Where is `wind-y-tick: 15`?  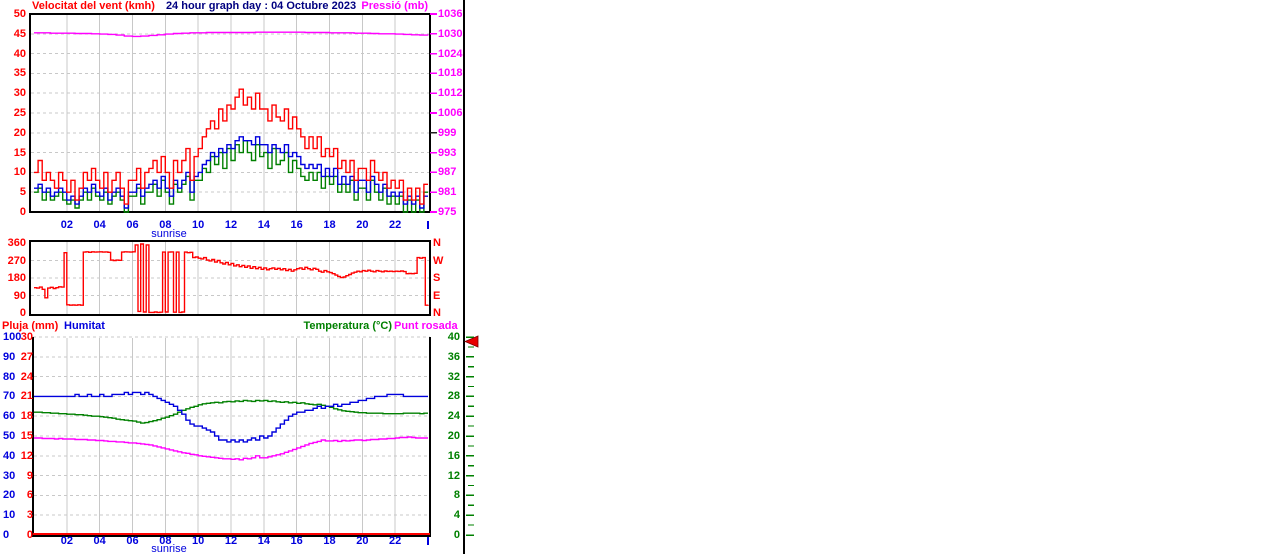
wind-y-tick: 15 is located at coordinates (19, 152).